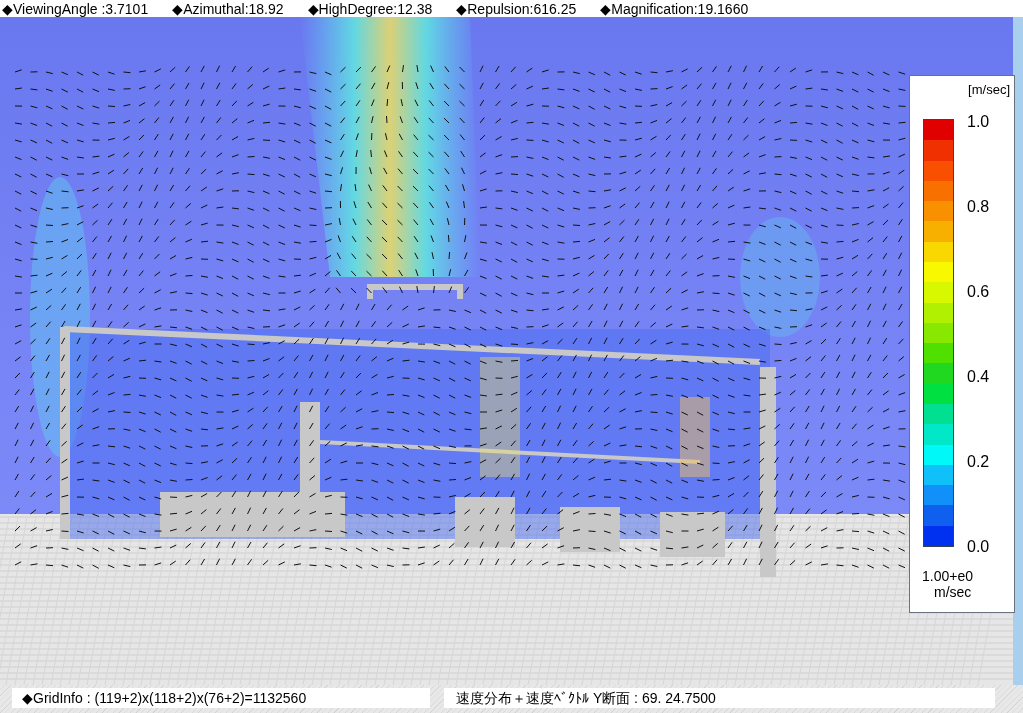 The width and height of the screenshot is (1023, 713). Describe the element at coordinates (978, 462) in the screenshot. I see `scale-tick-label: 0.2` at that location.